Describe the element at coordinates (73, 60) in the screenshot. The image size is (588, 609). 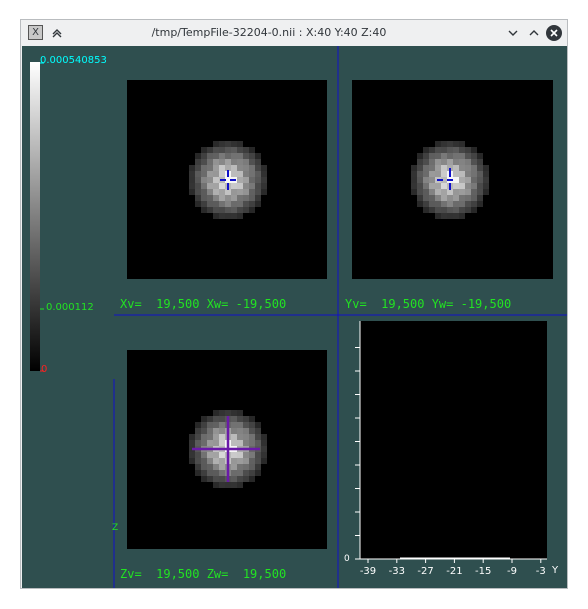
I see `colorbar-max-label: 0.000540853` at that location.